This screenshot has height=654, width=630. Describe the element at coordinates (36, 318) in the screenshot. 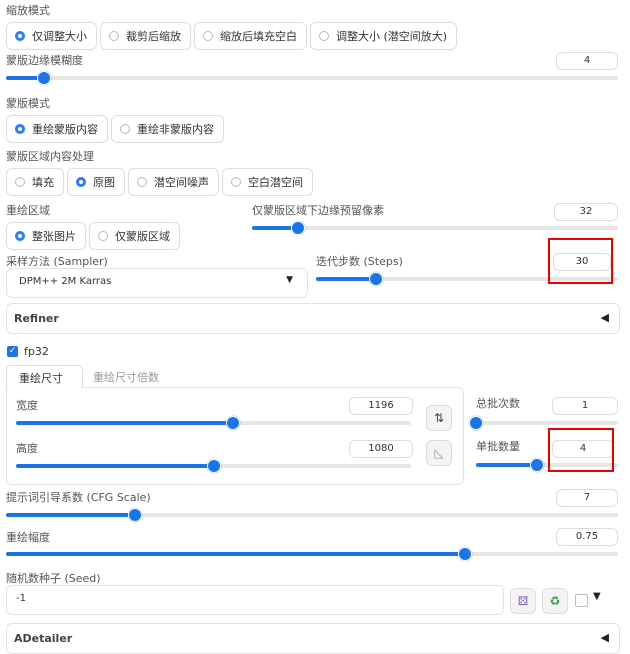

I see `refiner-title: Refiner` at that location.